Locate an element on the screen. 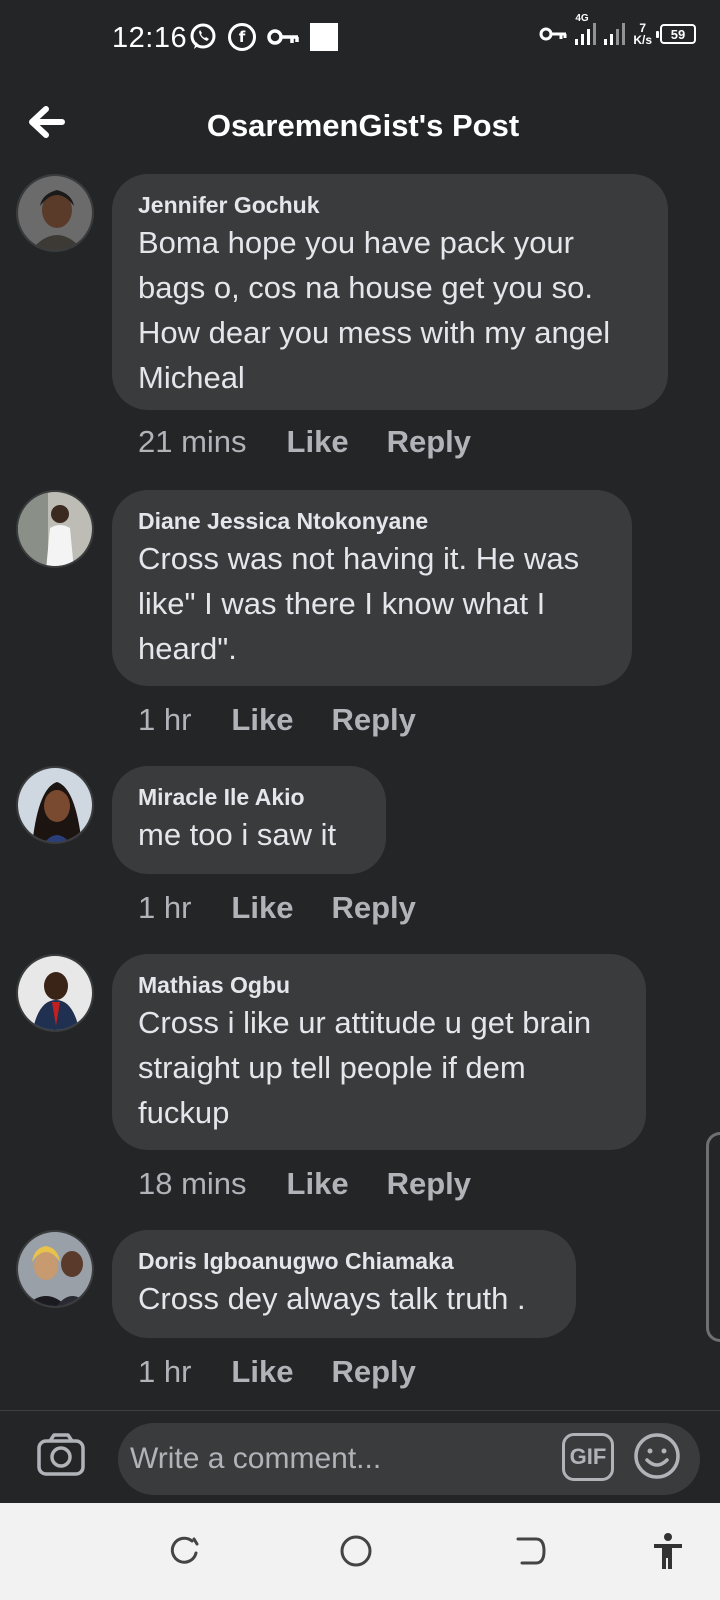  network-speed: 7 K/s is located at coordinates (642, 34).